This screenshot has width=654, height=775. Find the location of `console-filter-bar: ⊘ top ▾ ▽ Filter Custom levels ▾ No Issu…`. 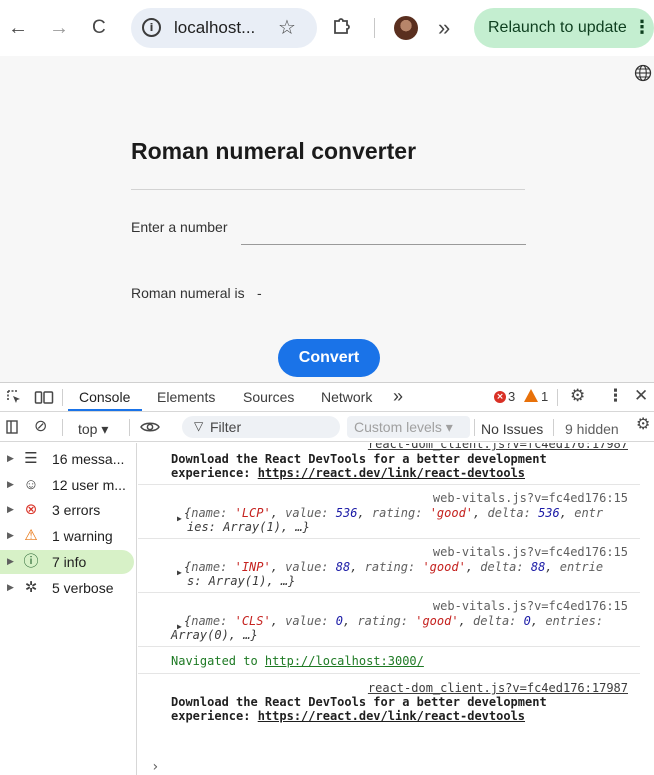

console-filter-bar: ⊘ top ▾ ▽ Filter Custom levels ▾ No Issu… is located at coordinates (327, 427).